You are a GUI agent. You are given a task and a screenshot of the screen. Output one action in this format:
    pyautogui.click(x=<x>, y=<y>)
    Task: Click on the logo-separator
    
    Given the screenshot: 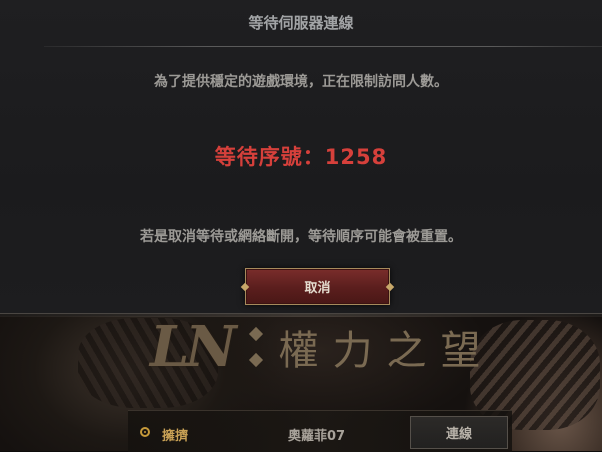 What is the action you would take?
    pyautogui.click(x=255, y=347)
    